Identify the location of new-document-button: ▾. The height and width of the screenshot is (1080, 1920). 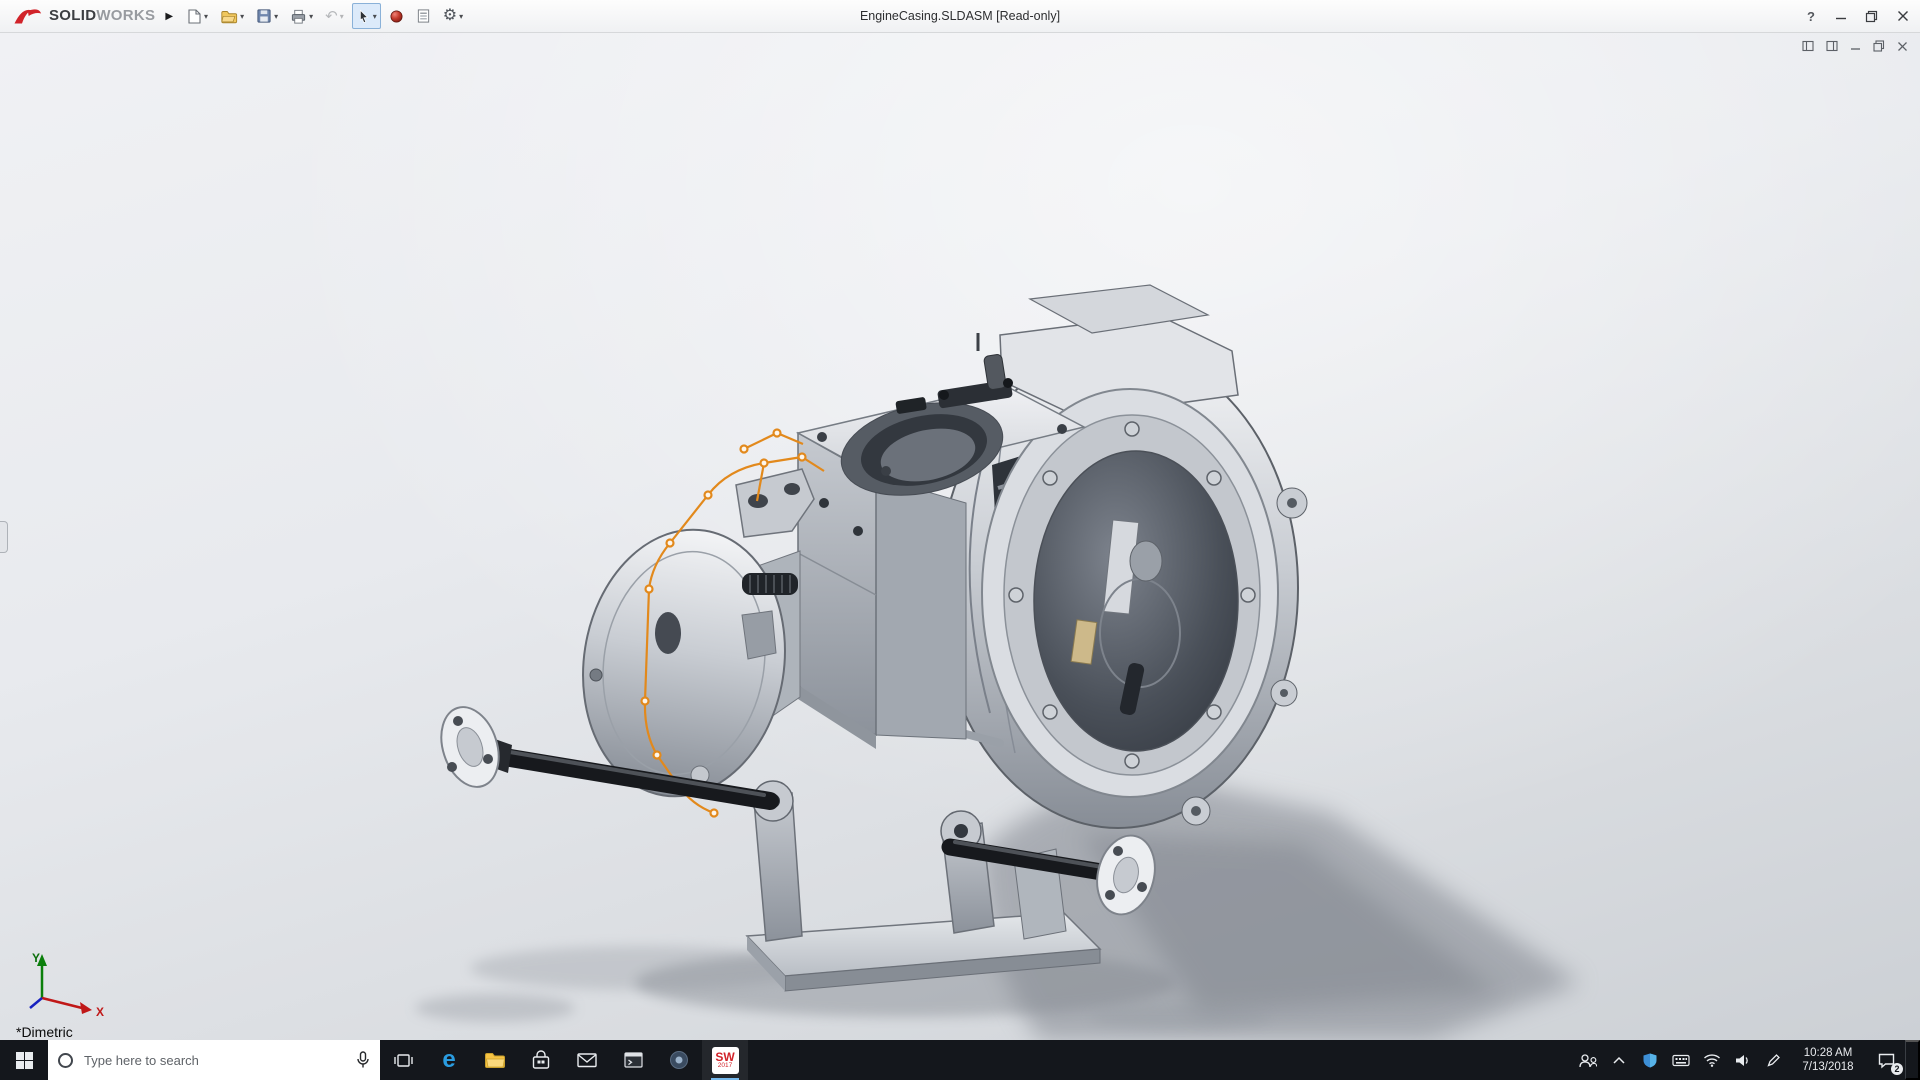
(196, 16).